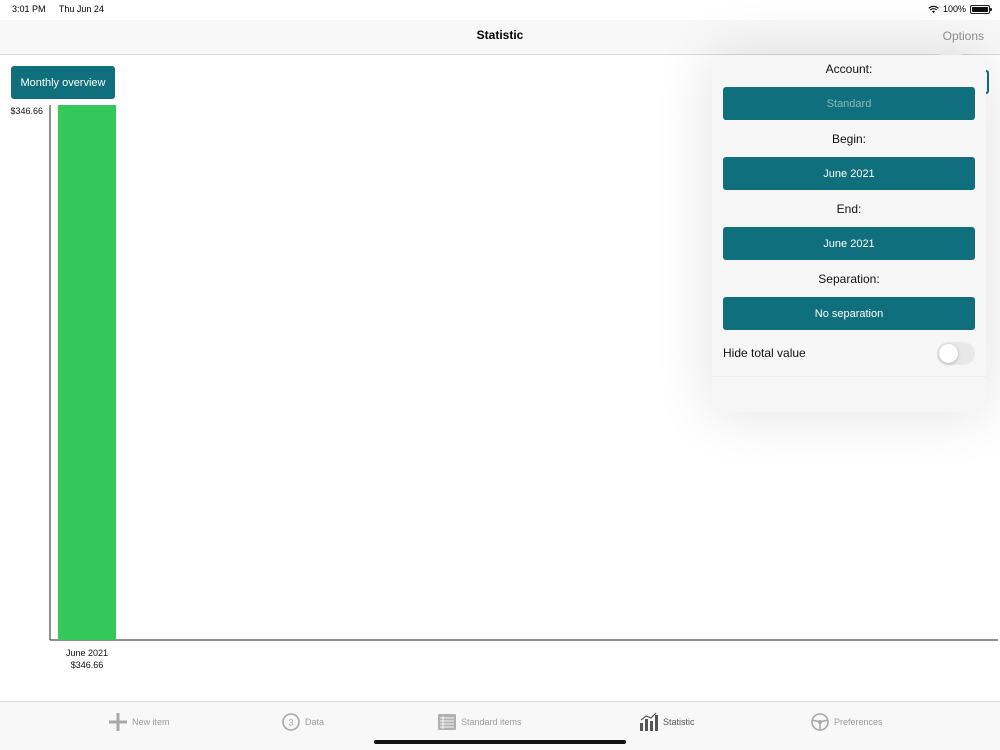 This screenshot has height=750, width=1000. What do you see at coordinates (447, 722) in the screenshot?
I see `list-icon` at bounding box center [447, 722].